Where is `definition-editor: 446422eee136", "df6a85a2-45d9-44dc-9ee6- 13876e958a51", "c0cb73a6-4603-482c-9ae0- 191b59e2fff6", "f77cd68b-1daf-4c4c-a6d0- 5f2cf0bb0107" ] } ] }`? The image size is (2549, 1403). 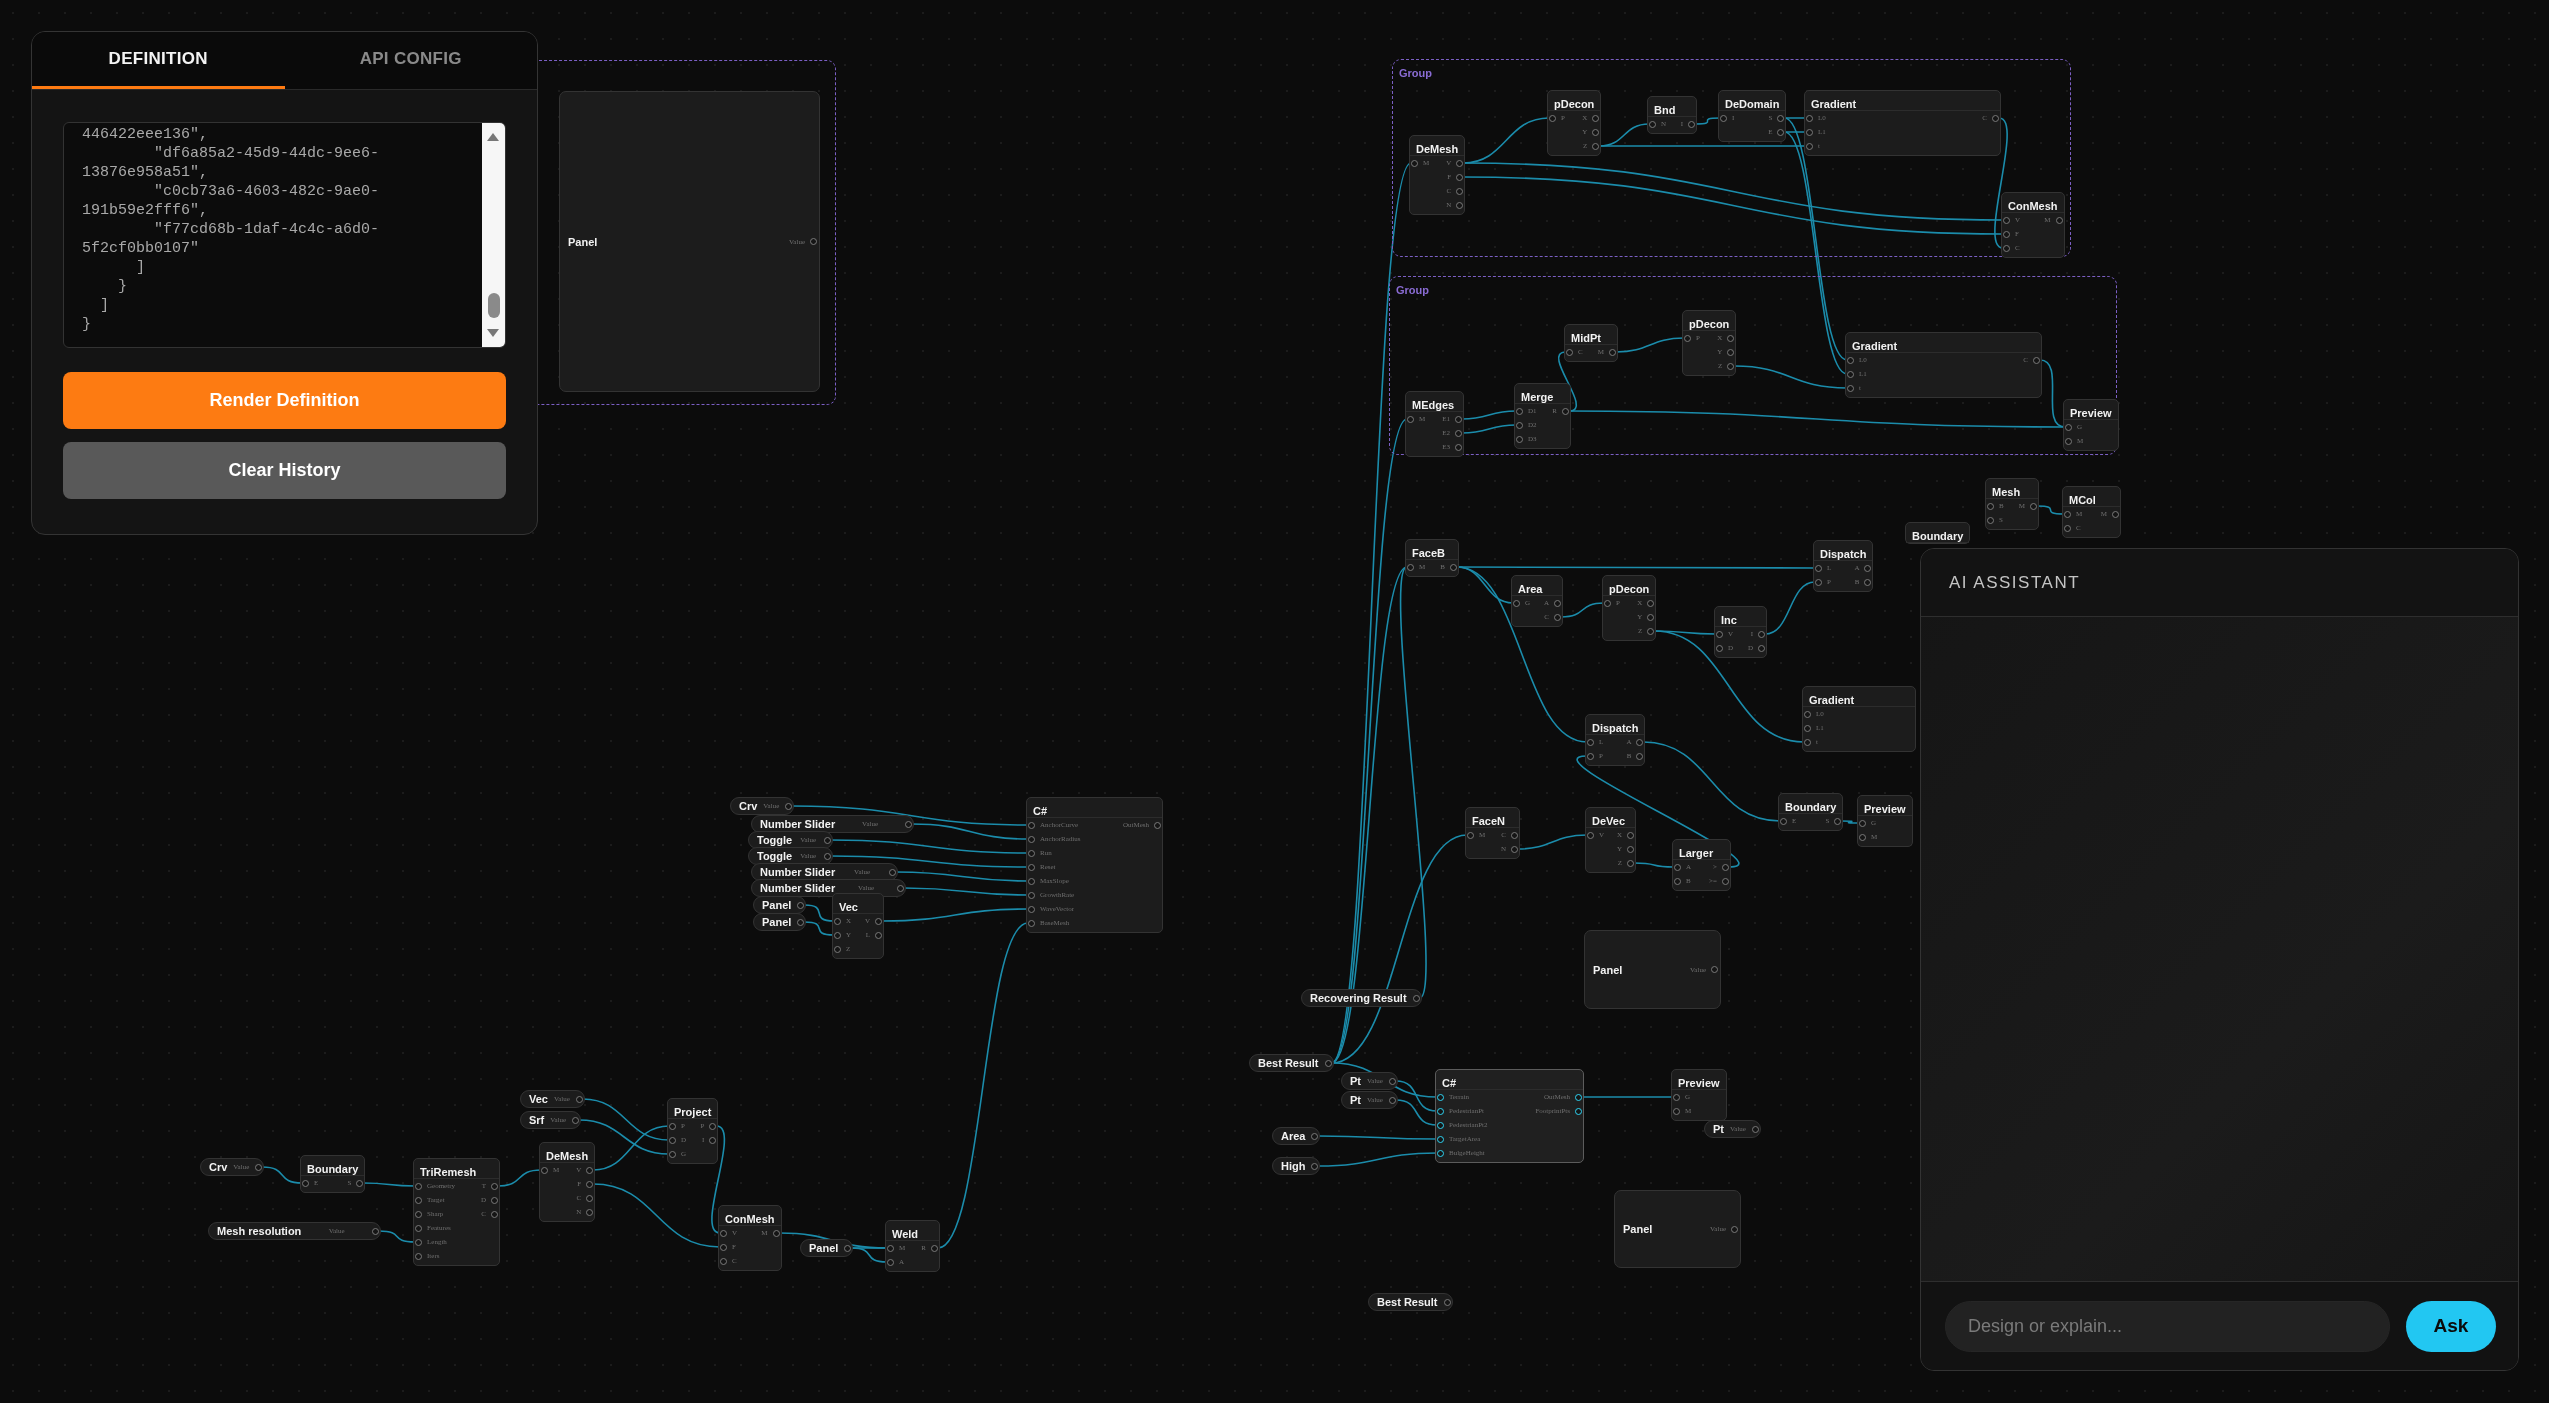 definition-editor: 446422eee136", "df6a85a2-45d9-44dc-9ee6- 13876e958a51", "c0cb73a6-4603-482c-9ae0- 191b59e2fff6", "f77cd68b-1daf-4c4c-a6d0- 5f2cf0bb0107" ] } ] } is located at coordinates (284, 235).